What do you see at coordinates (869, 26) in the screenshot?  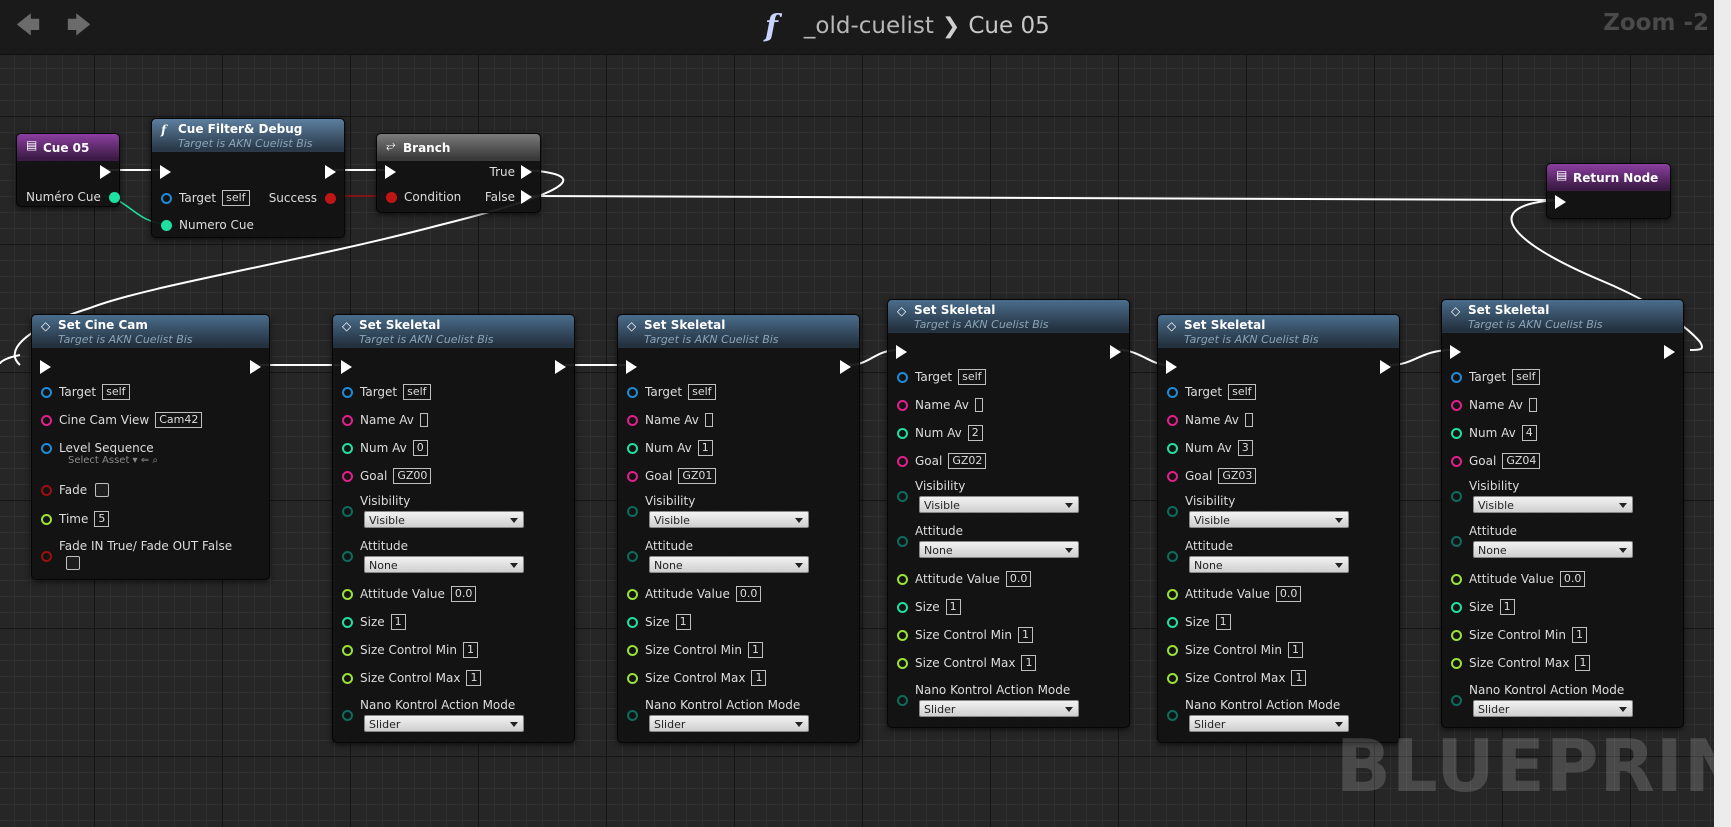 I see `breadcrumb-function: _old-cuelist` at bounding box center [869, 26].